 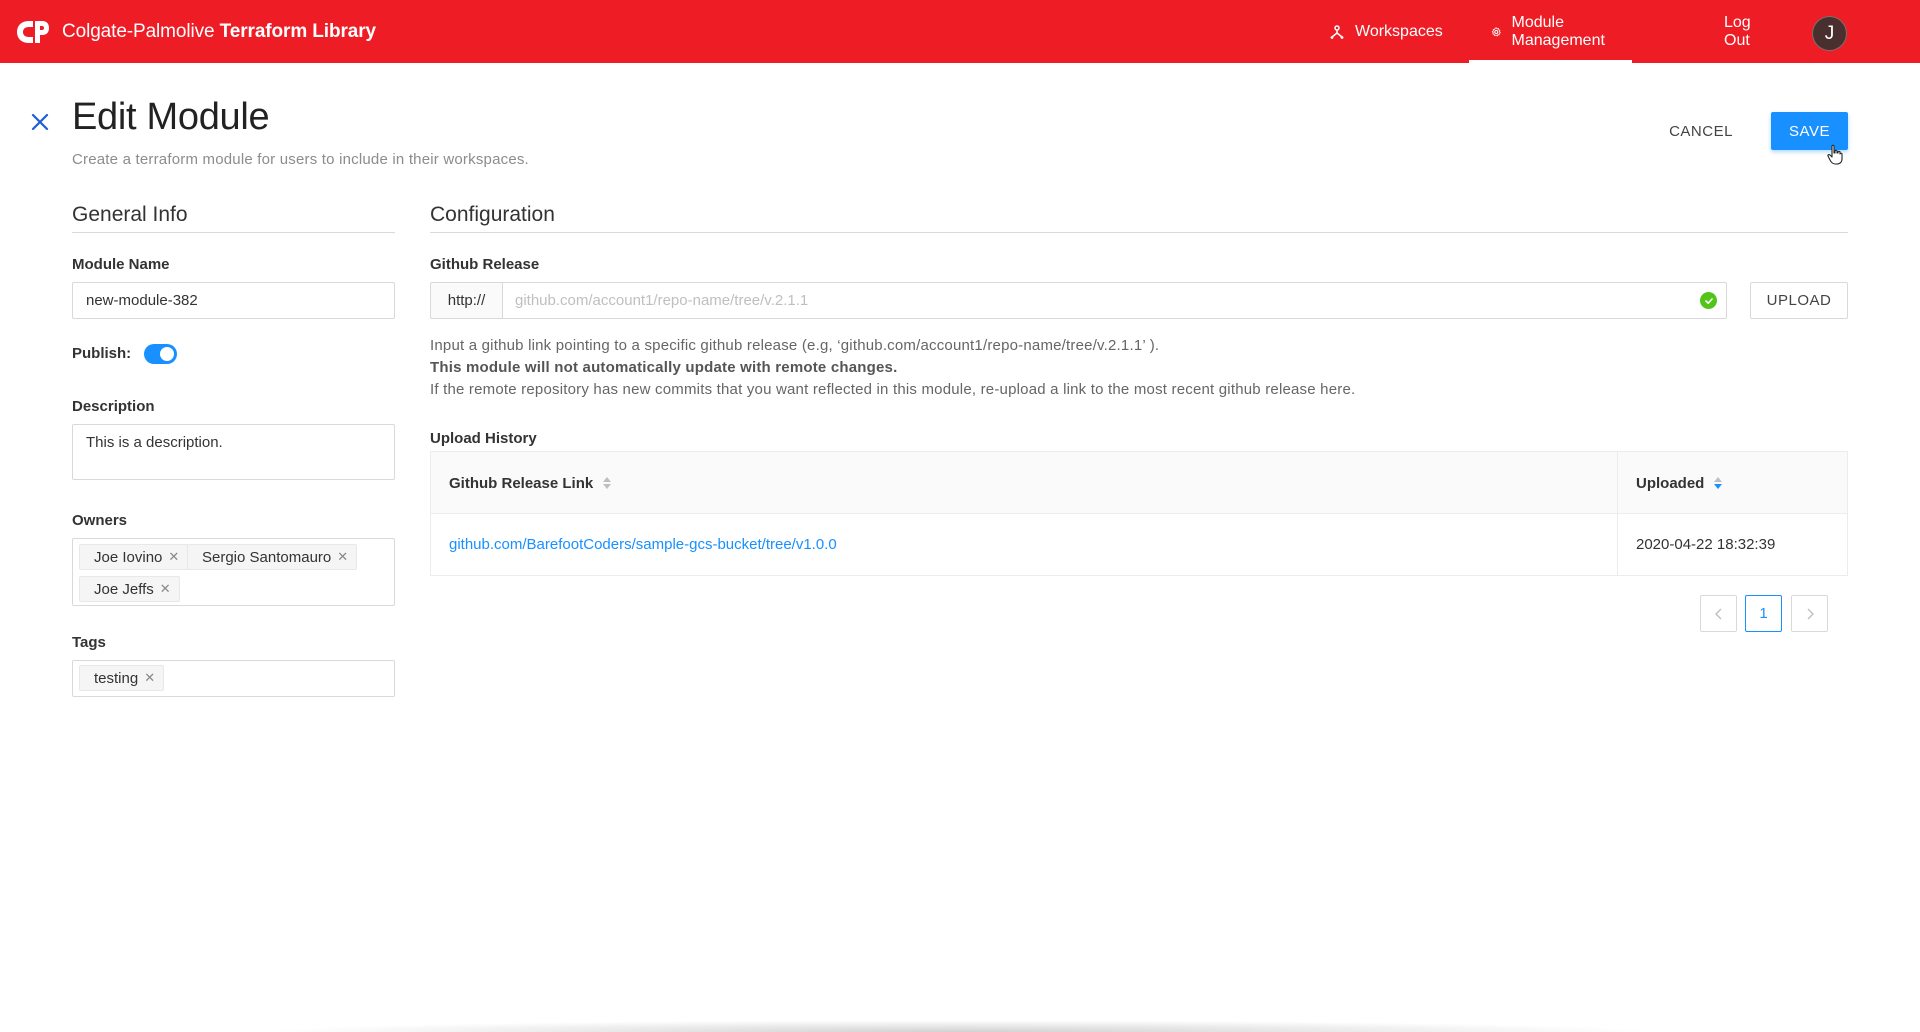 What do you see at coordinates (1670, 483) in the screenshot?
I see `col-header-label: Uploaded` at bounding box center [1670, 483].